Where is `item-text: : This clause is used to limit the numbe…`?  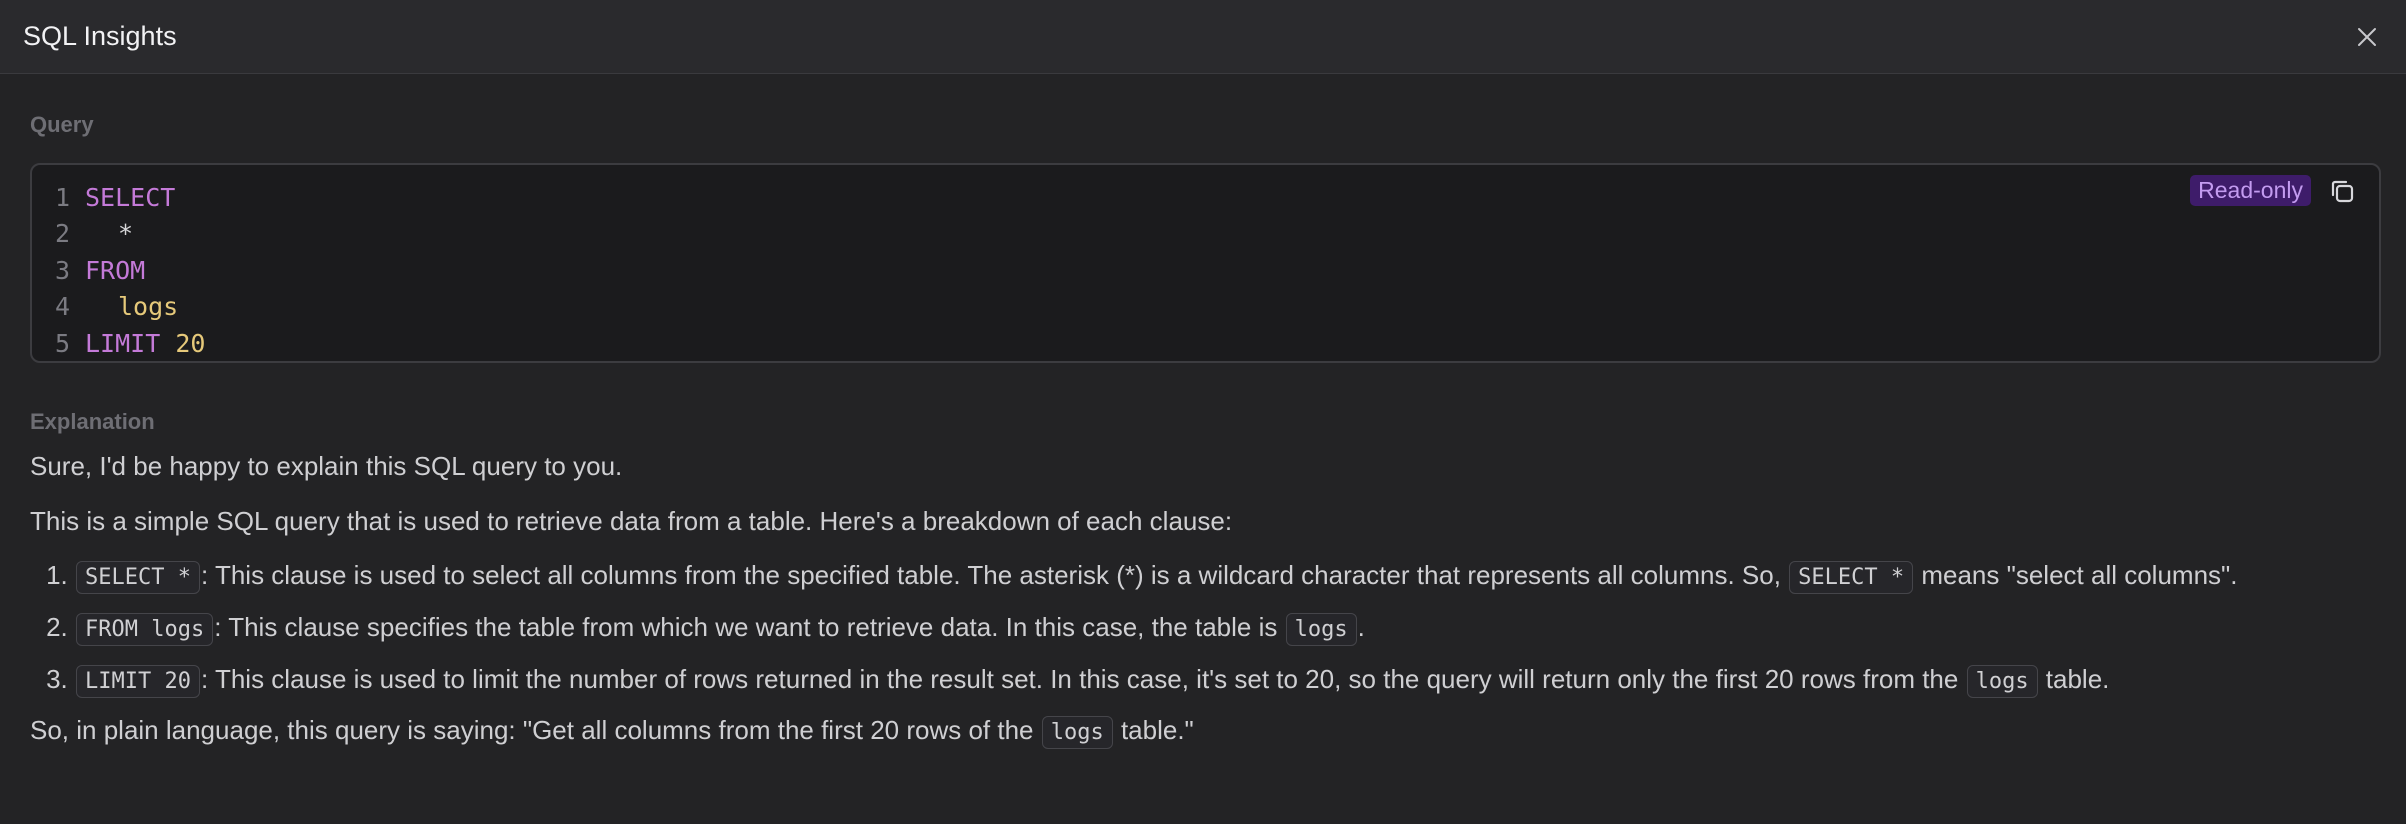 item-text: : This clause is used to limit the numbe… is located at coordinates (1083, 679).